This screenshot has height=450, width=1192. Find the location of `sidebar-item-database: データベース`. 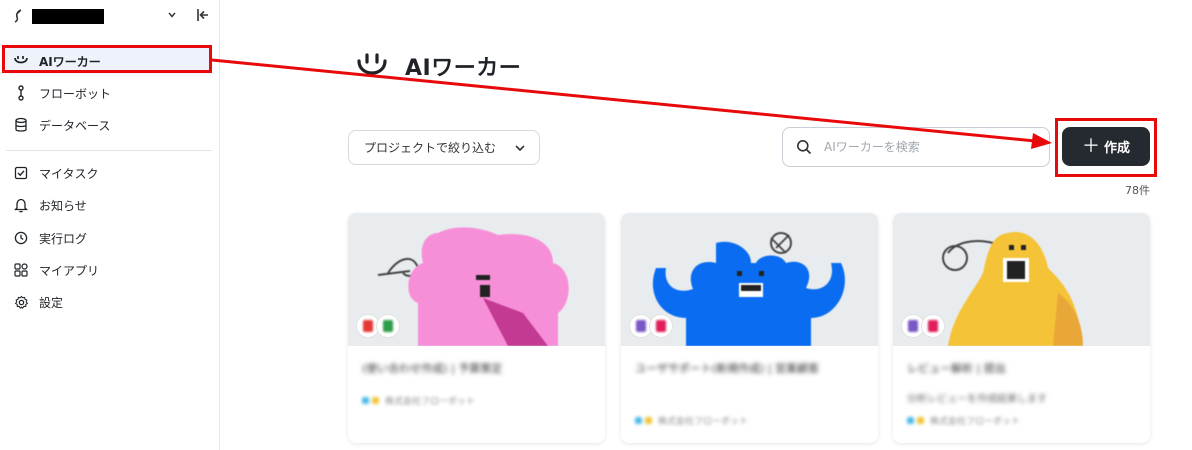

sidebar-item-database: データベース is located at coordinates (109, 125).